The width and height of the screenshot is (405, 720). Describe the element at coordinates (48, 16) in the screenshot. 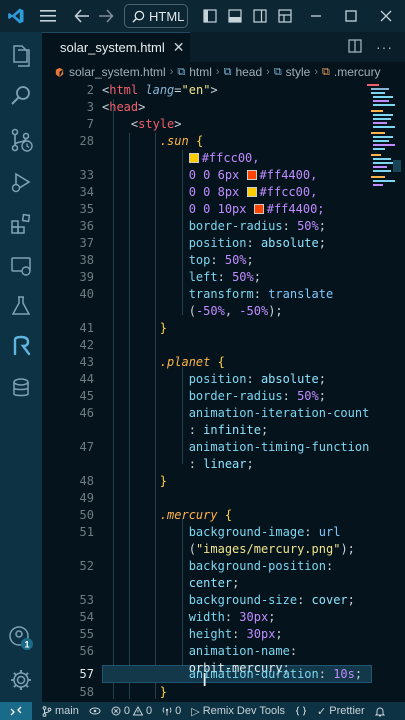

I see `menu-icon` at that location.